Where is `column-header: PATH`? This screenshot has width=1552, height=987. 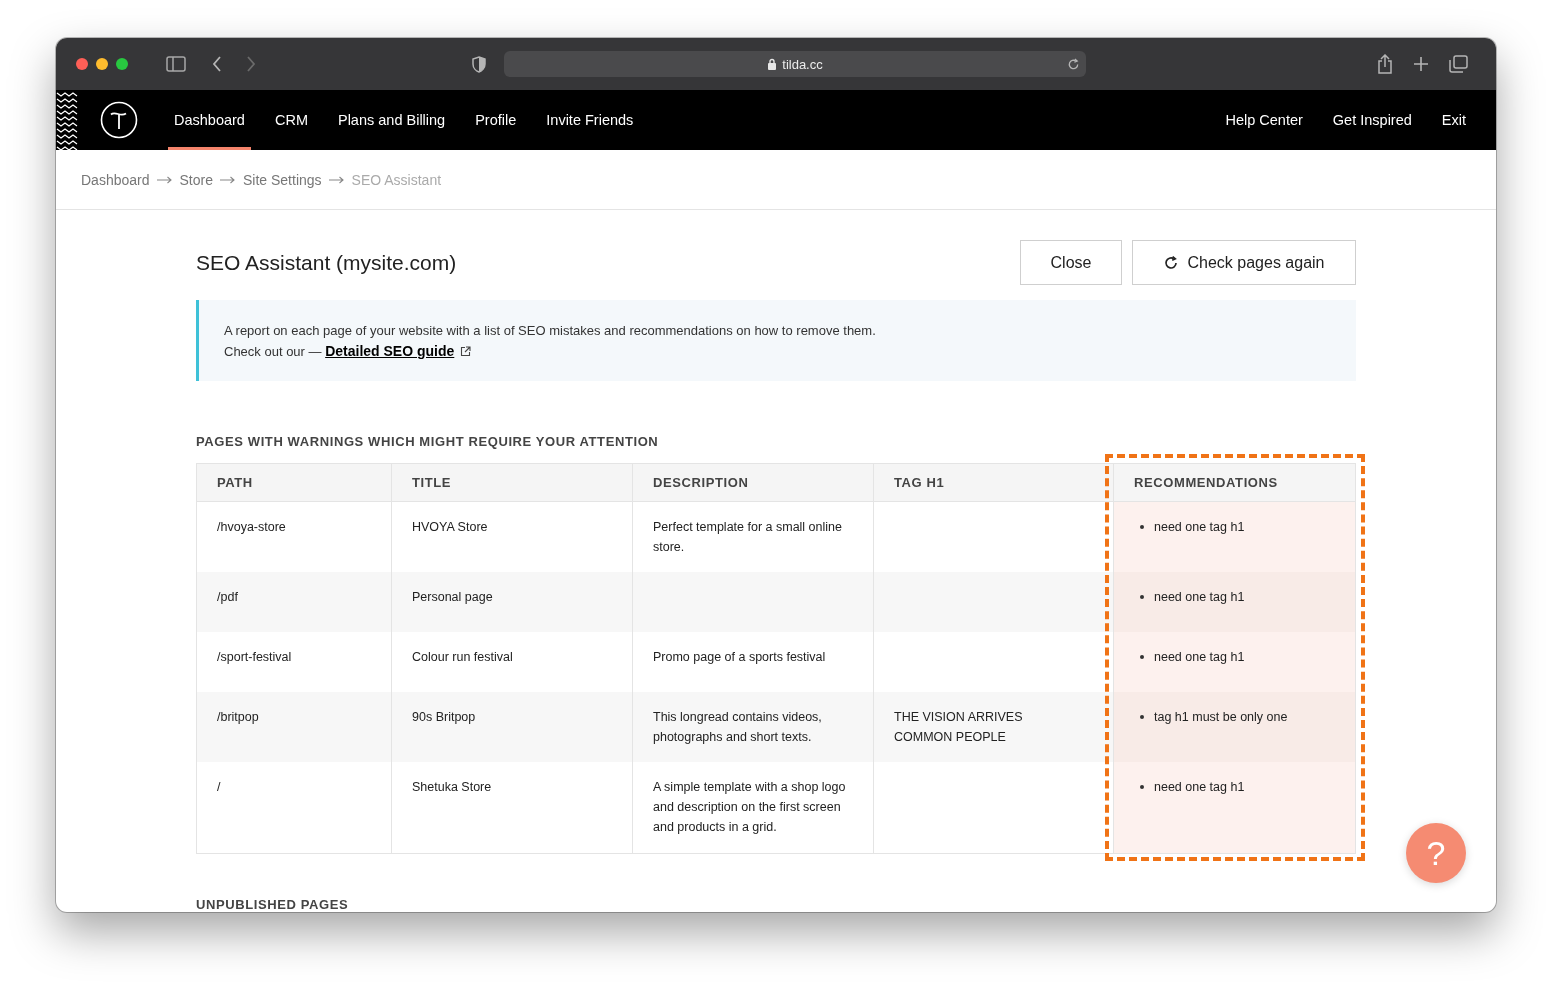 column-header: PATH is located at coordinates (294, 482).